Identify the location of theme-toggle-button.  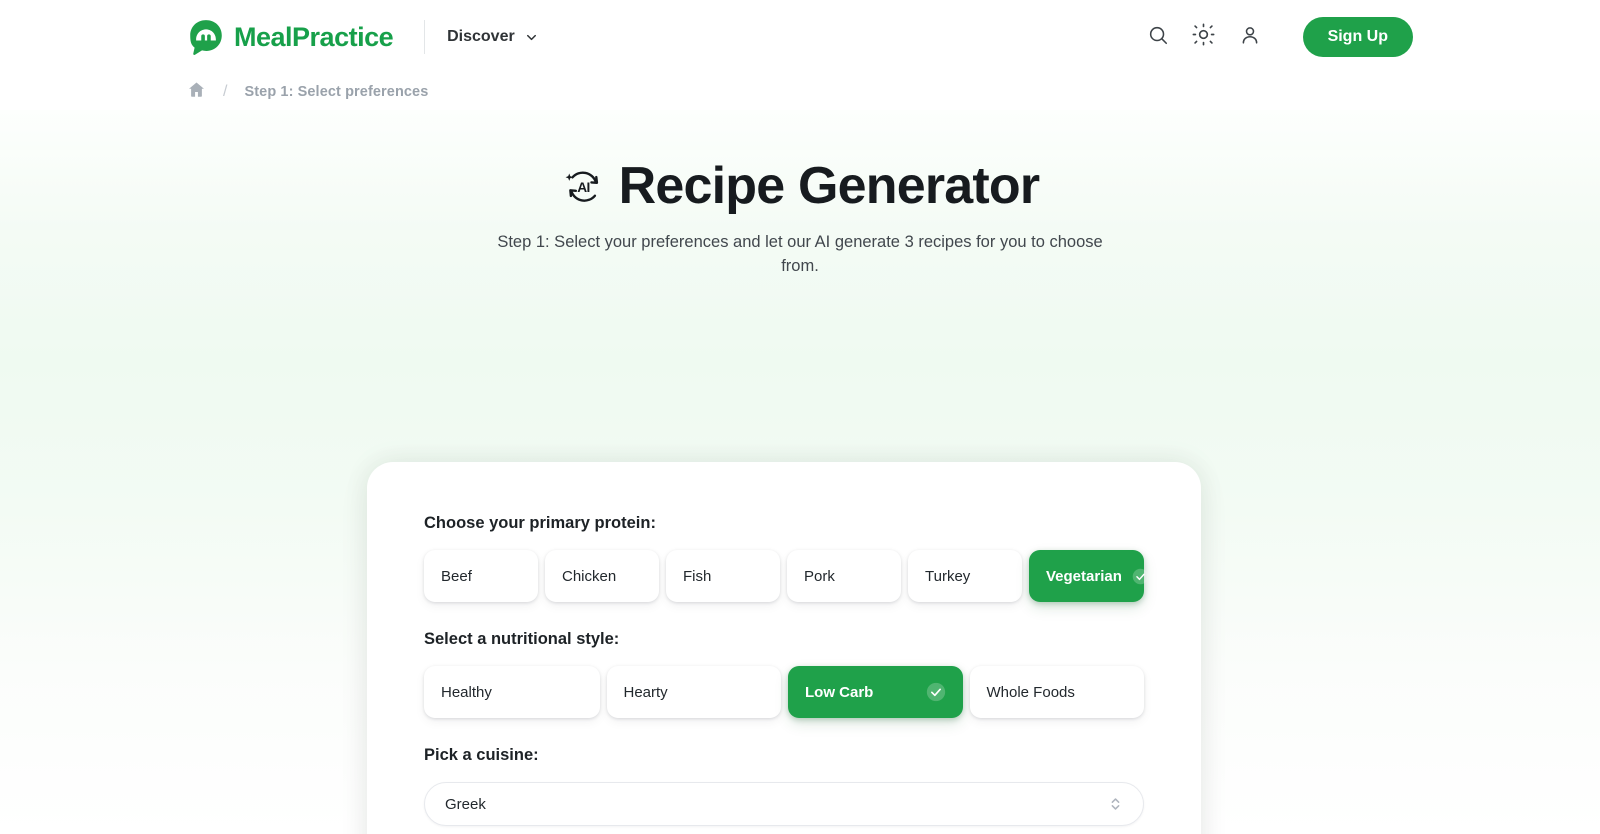
(1204, 37).